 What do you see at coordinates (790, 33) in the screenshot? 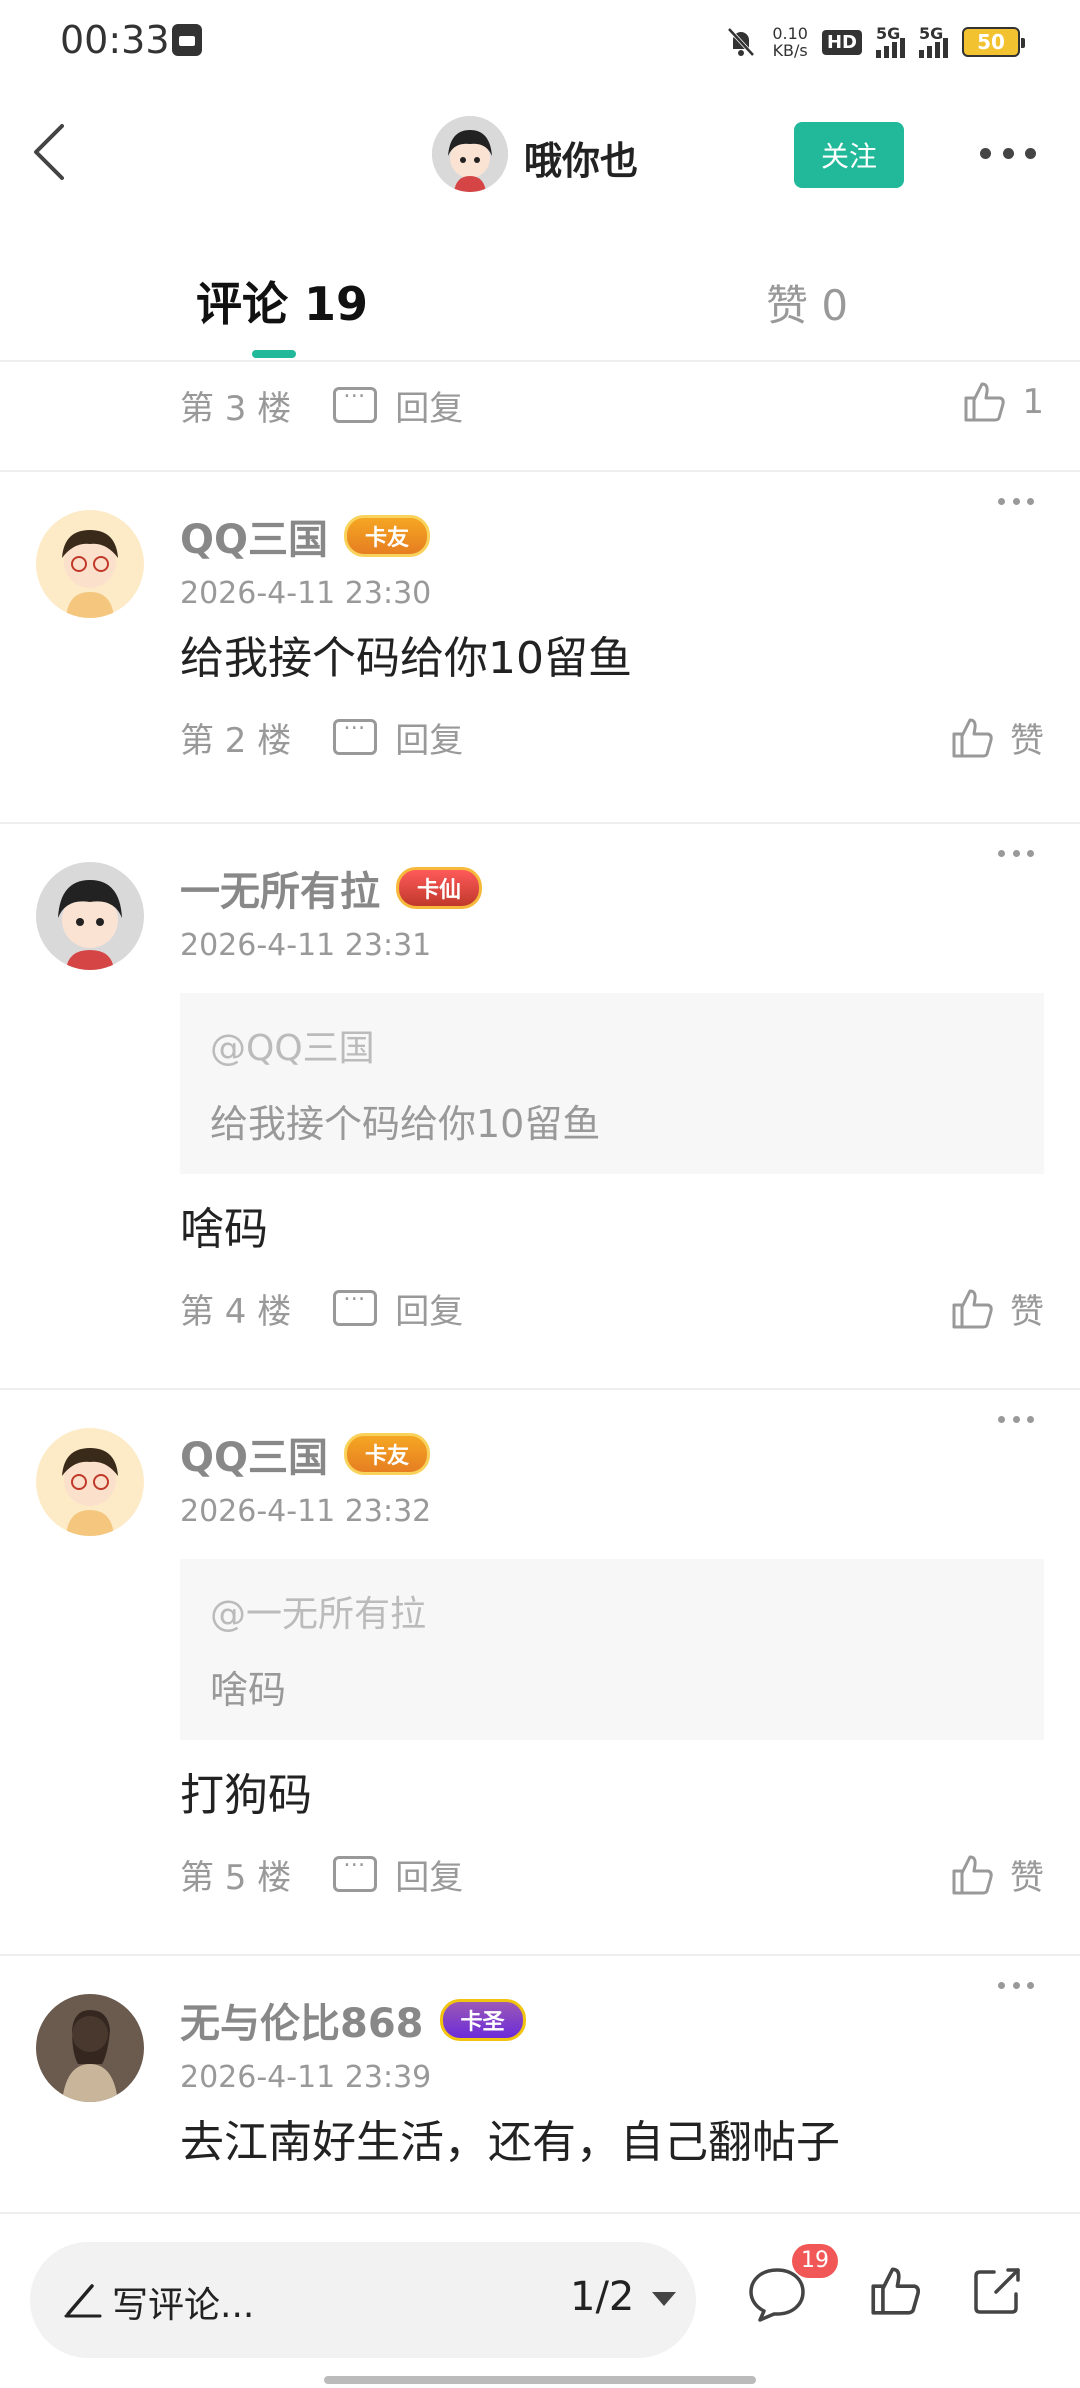
I see `net-speed-value: 0.10` at bounding box center [790, 33].